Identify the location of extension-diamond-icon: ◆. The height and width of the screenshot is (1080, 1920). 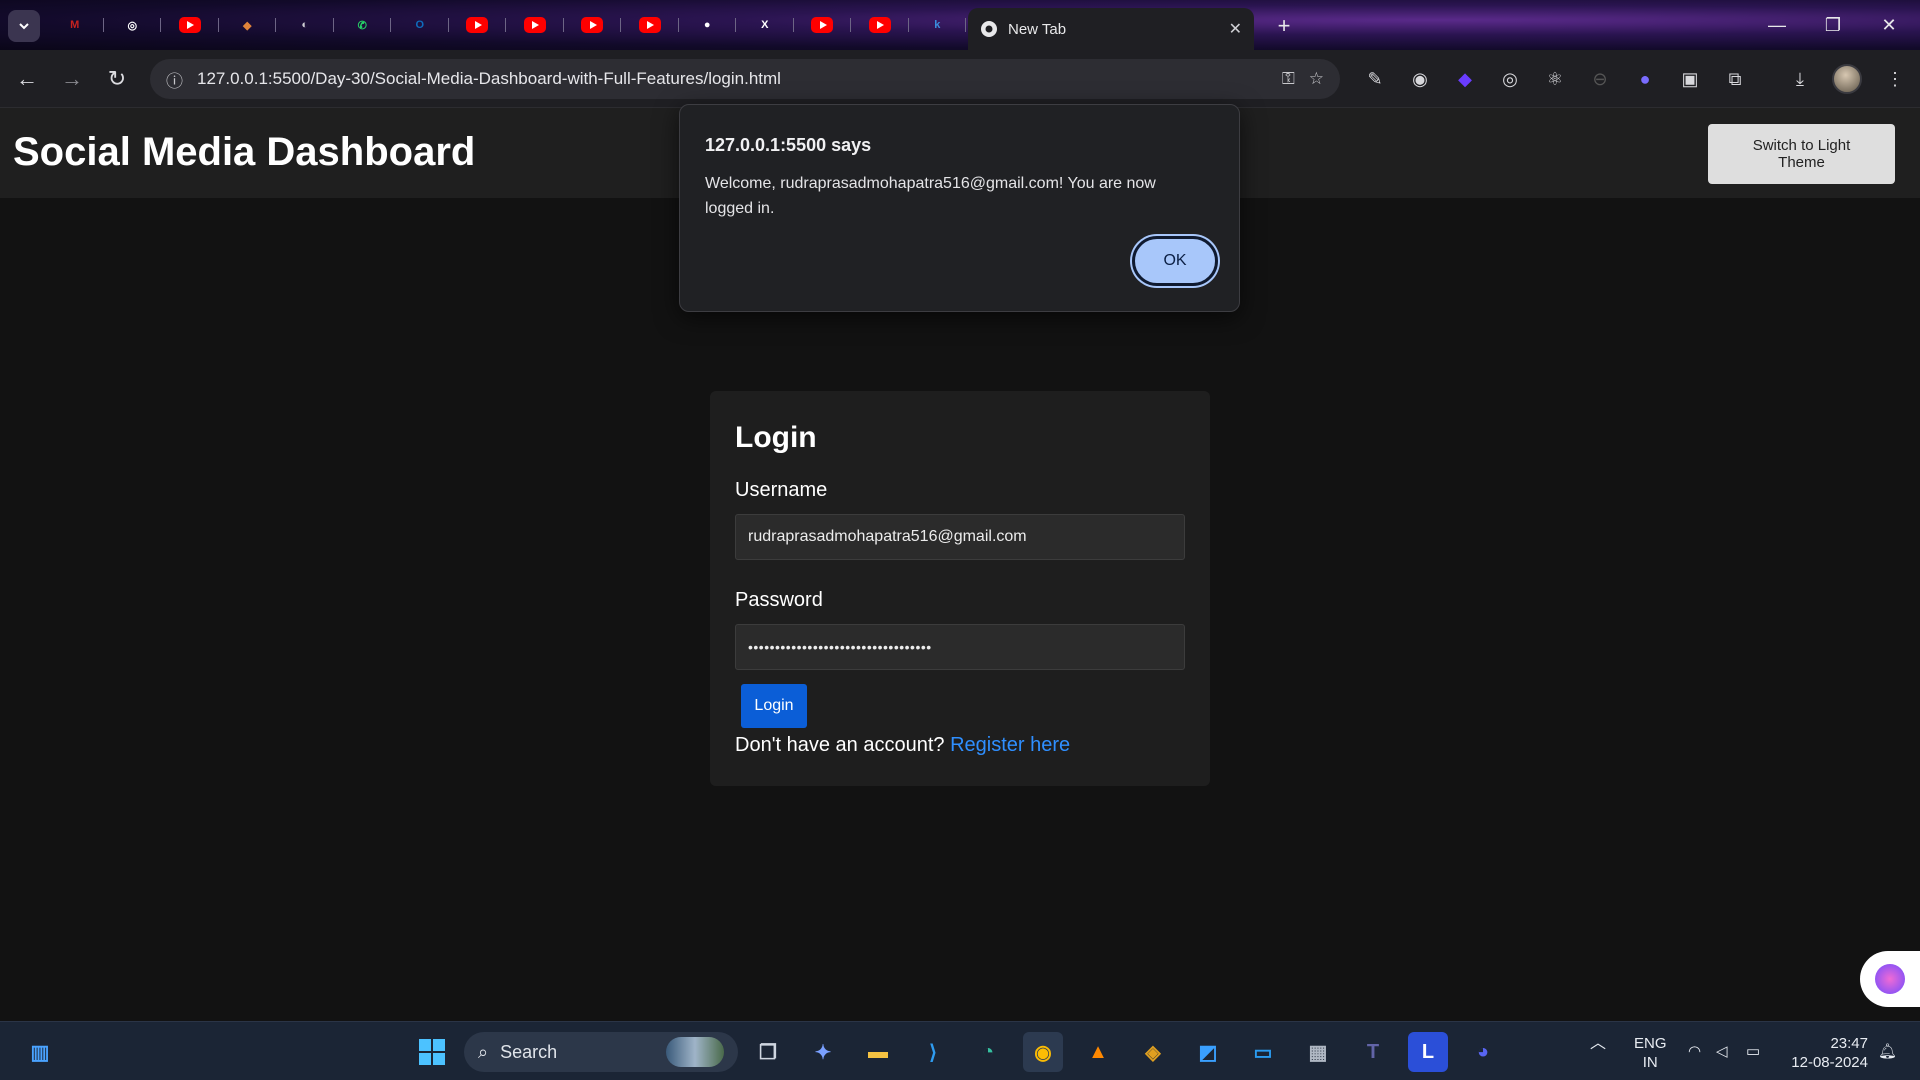
(1465, 79).